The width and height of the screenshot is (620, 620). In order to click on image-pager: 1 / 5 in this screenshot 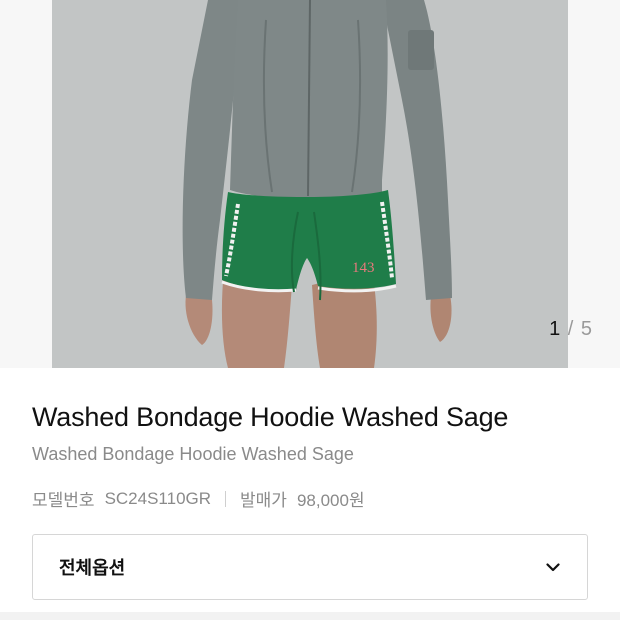, I will do `click(571, 329)`.